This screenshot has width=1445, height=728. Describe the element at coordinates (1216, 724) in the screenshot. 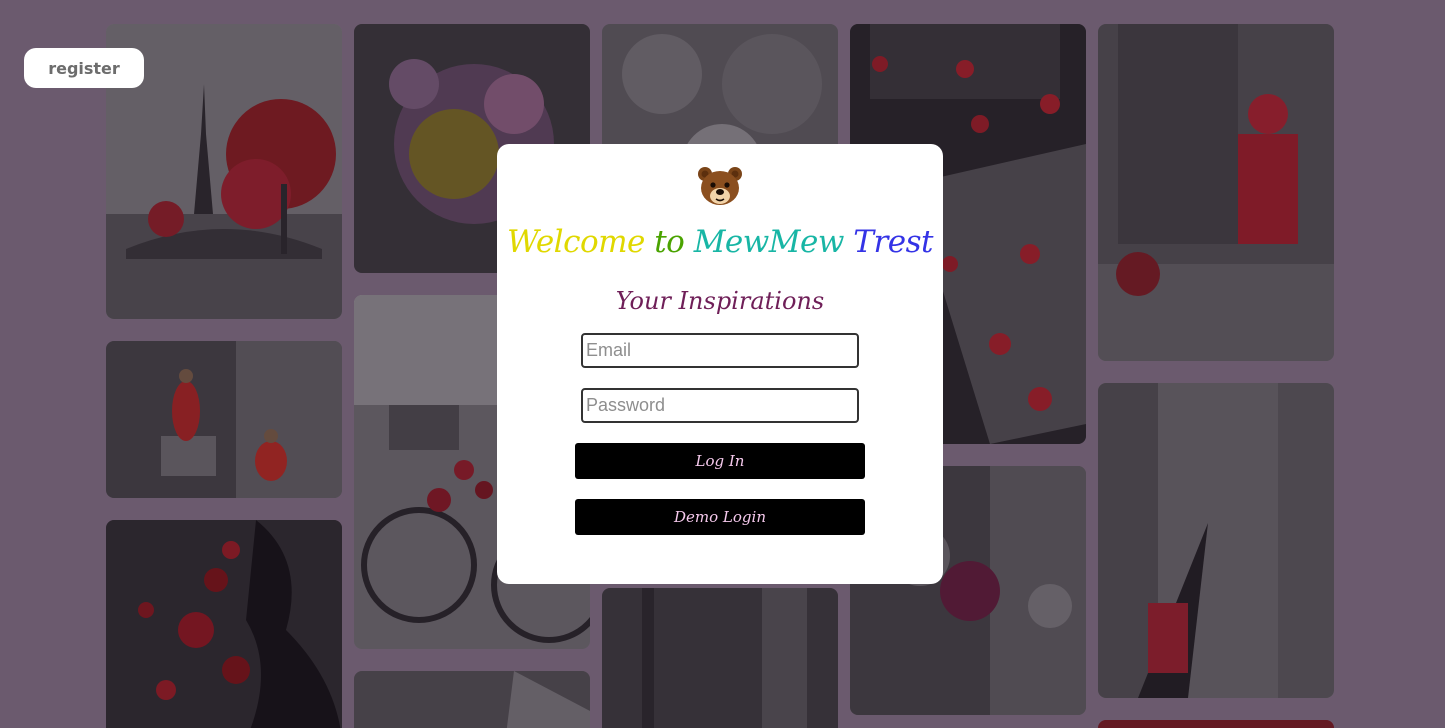

I see `pin-image-red-bottom` at that location.